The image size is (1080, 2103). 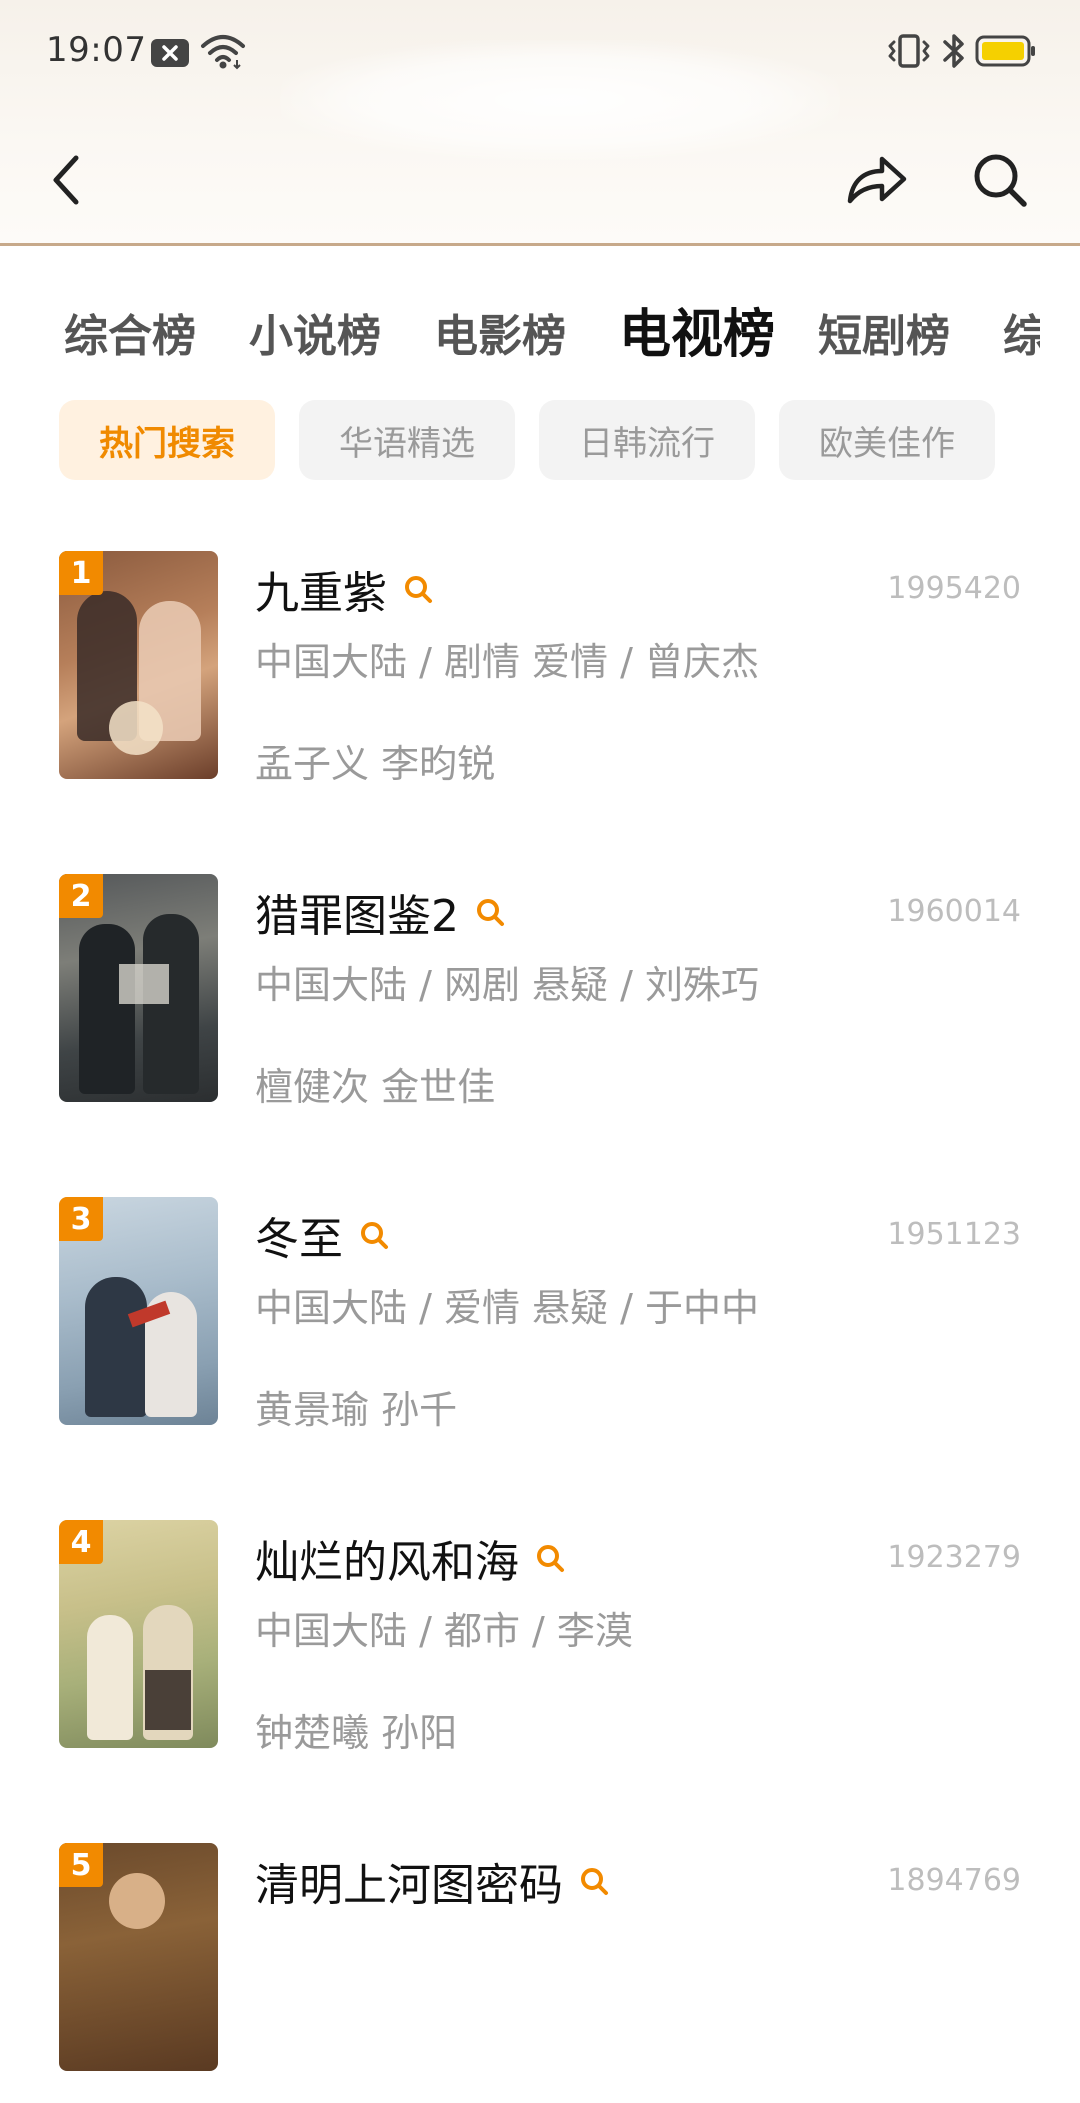 I want to click on poster-image: 2, so click(x=138, y=988).